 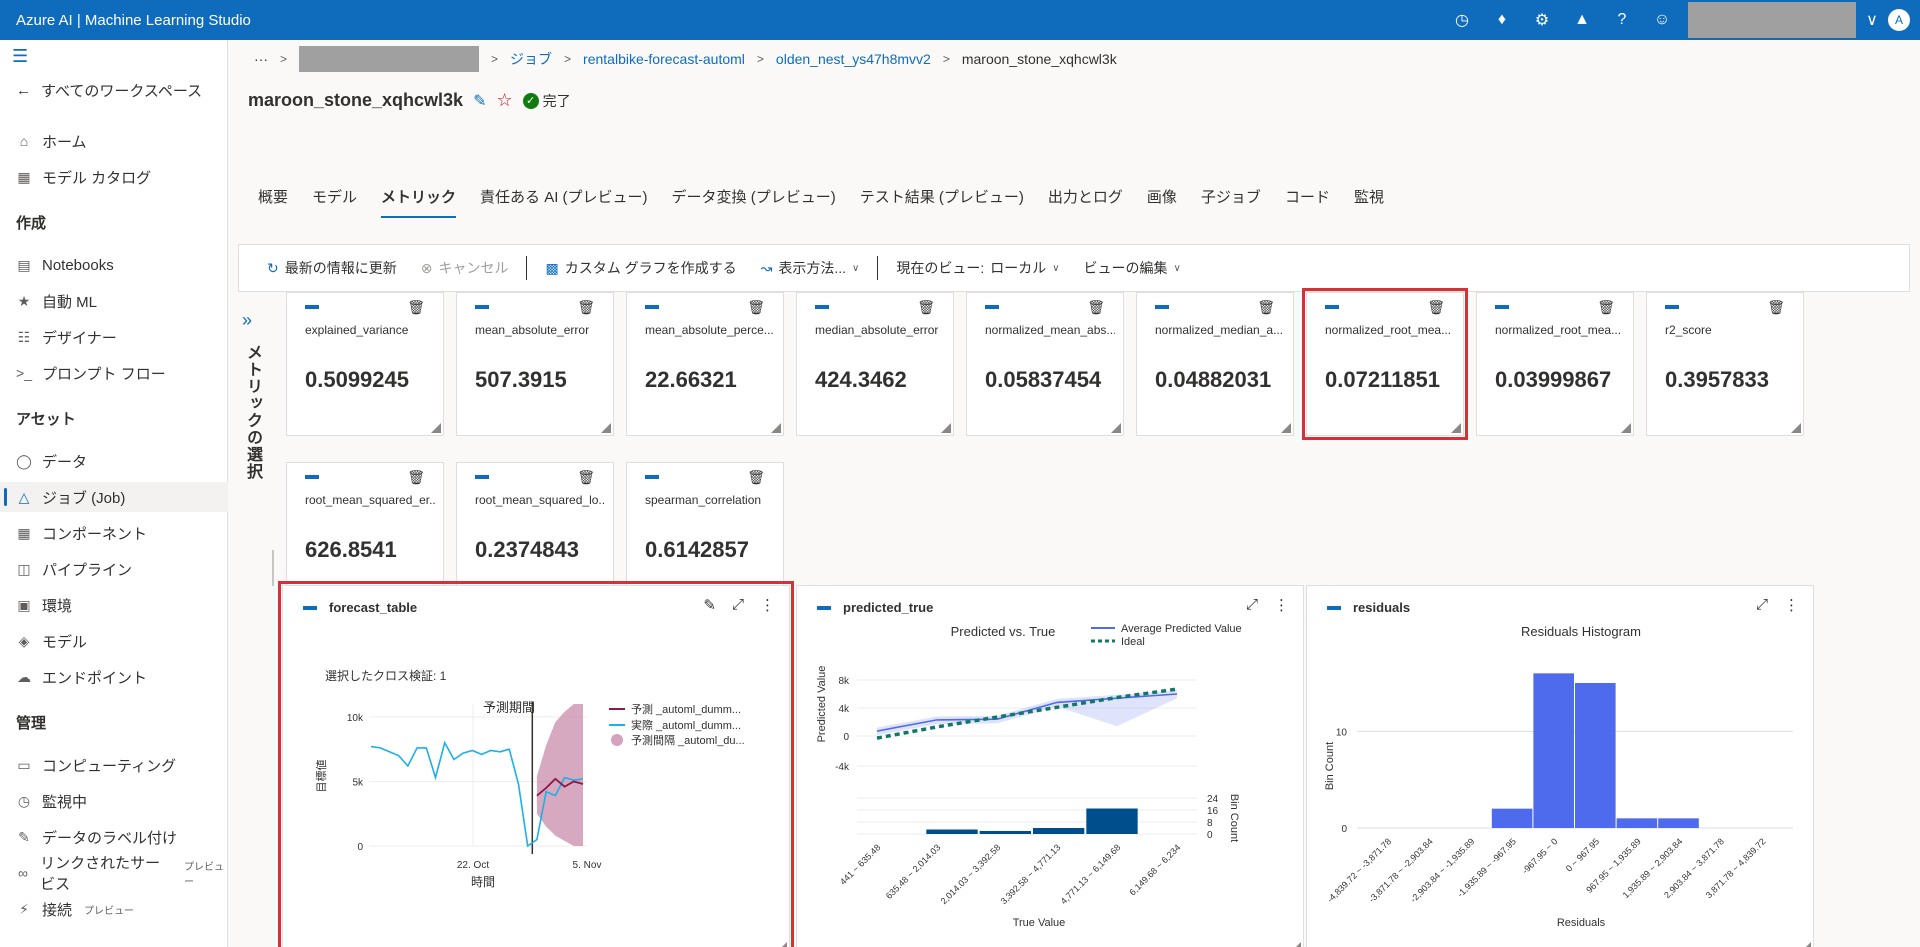 What do you see at coordinates (122, 837) in the screenshot?
I see `sidebar-item-labeling: ✎ データのラベル付け` at bounding box center [122, 837].